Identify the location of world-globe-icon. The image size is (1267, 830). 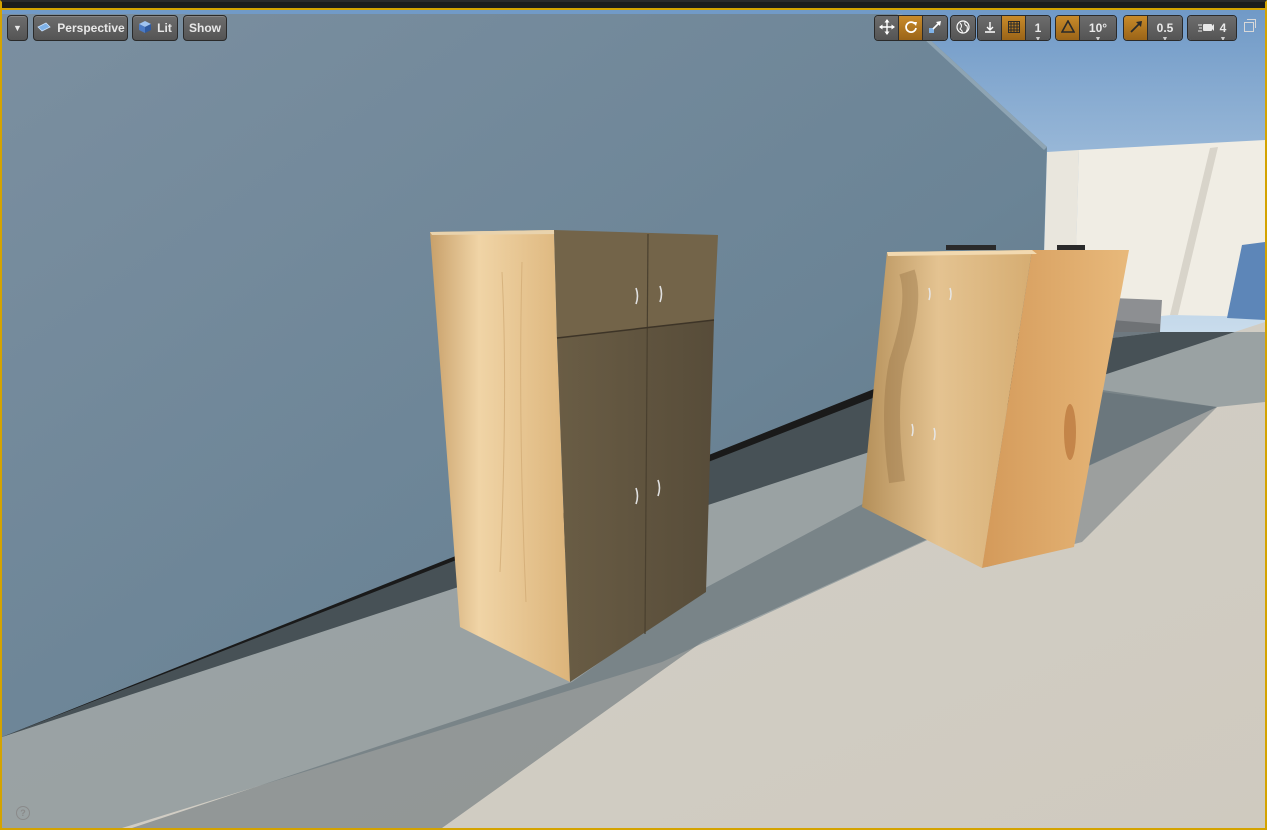
(963, 28).